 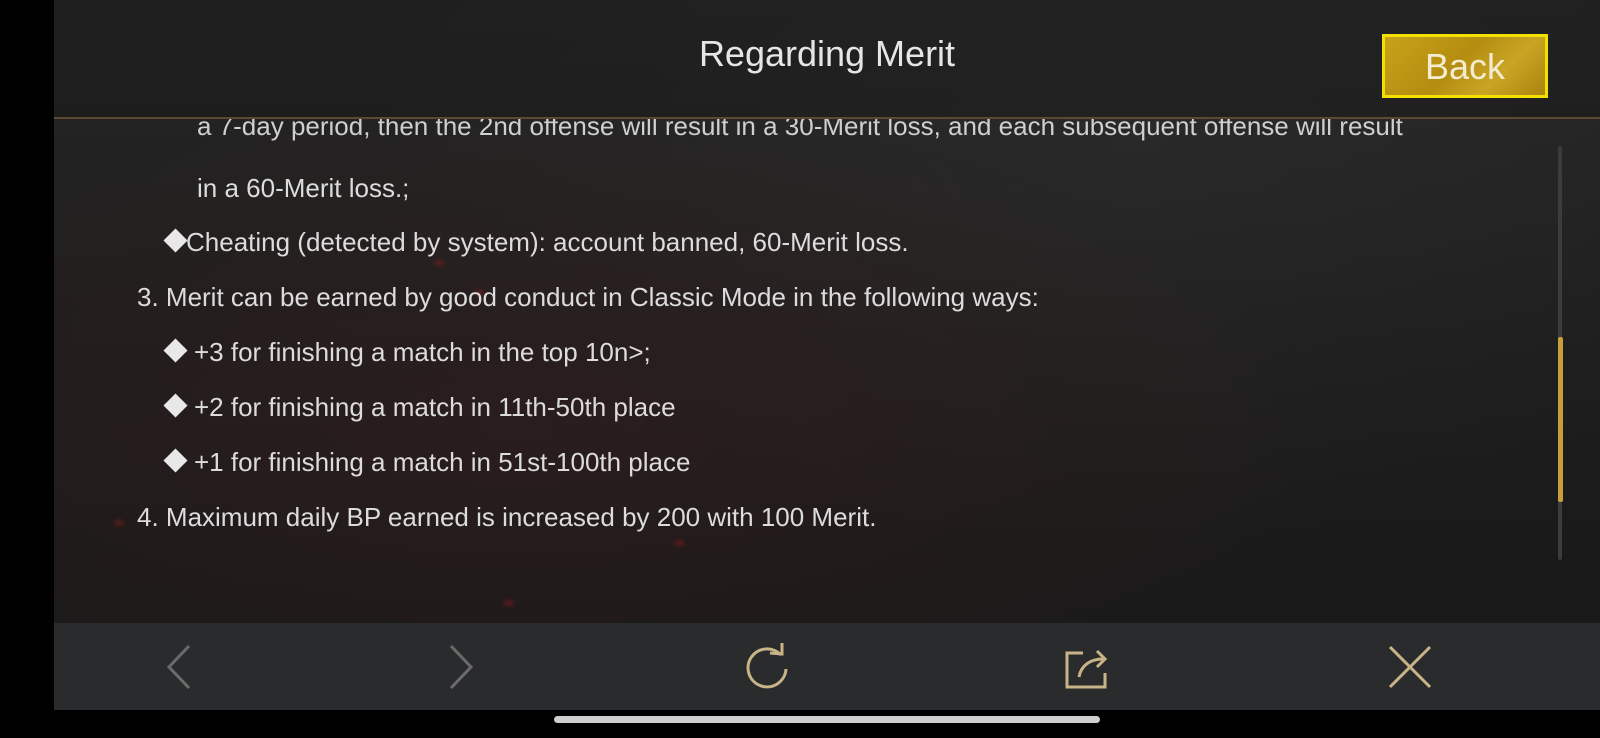 I want to click on share-icon, so click(x=1087, y=667).